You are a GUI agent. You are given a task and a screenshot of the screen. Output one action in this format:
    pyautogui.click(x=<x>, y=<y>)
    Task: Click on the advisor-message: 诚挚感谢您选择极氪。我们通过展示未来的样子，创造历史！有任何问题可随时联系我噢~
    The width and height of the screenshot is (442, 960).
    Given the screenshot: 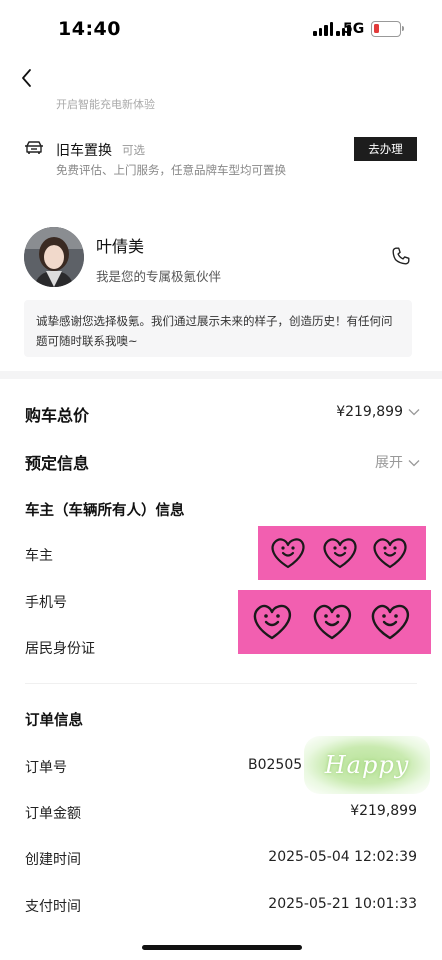 What is the action you would take?
    pyautogui.click(x=218, y=328)
    